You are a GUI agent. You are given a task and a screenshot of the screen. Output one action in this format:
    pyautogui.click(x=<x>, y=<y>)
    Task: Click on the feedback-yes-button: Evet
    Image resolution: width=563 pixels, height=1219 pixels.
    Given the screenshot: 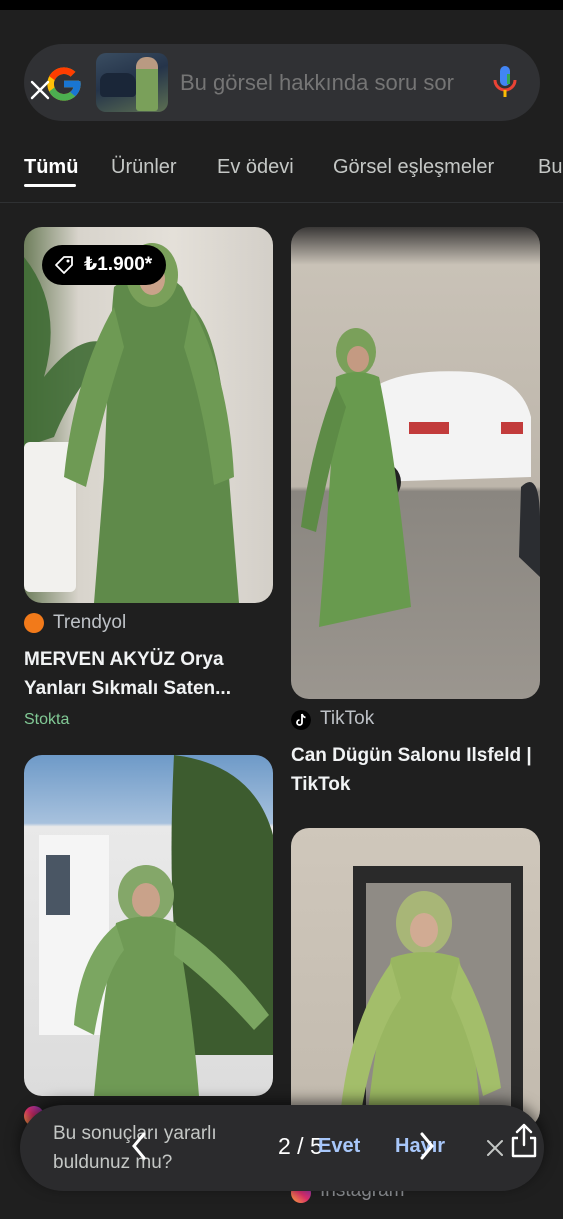 What is the action you would take?
    pyautogui.click(x=339, y=1146)
    